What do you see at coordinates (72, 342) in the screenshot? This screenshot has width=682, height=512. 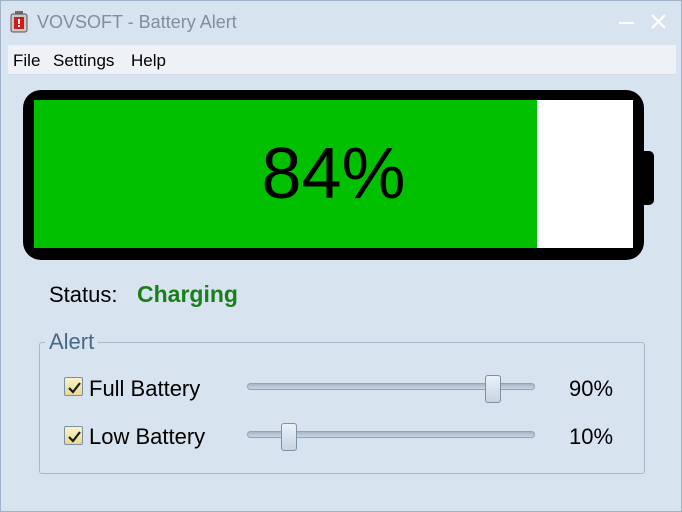 I see `alert-group-legend: Alert` at bounding box center [72, 342].